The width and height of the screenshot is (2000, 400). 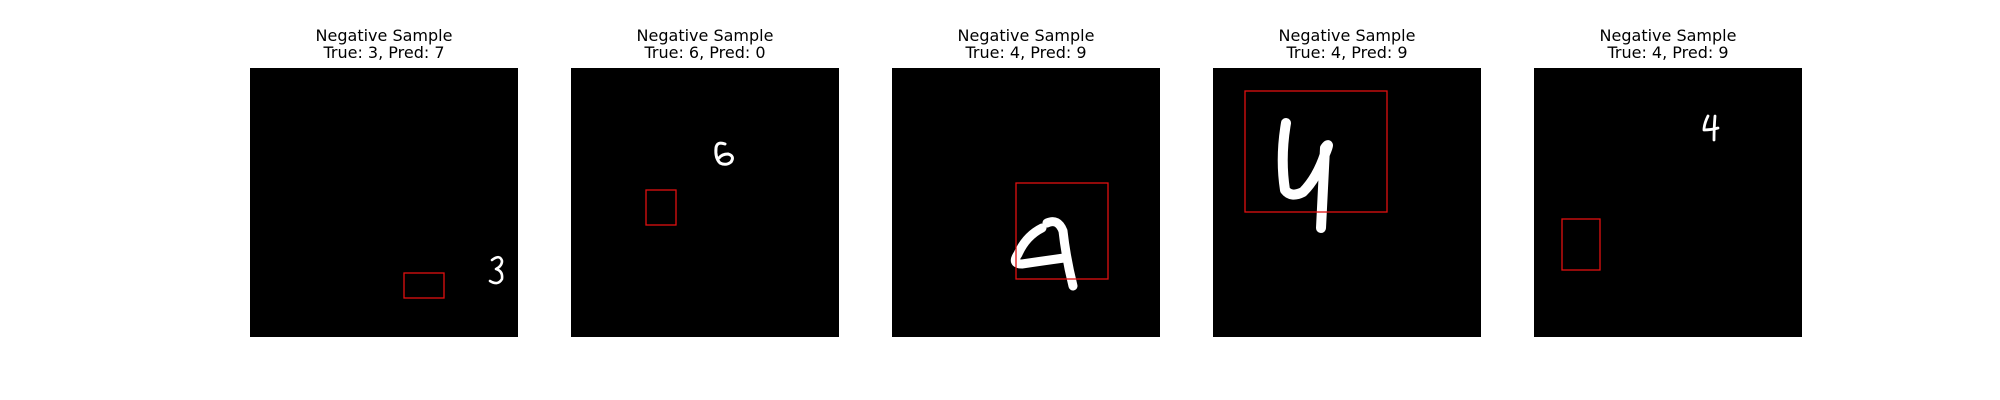 I want to click on sample-panel-2: Negative Sample True: 6, Pred: 0, so click(x=705, y=200).